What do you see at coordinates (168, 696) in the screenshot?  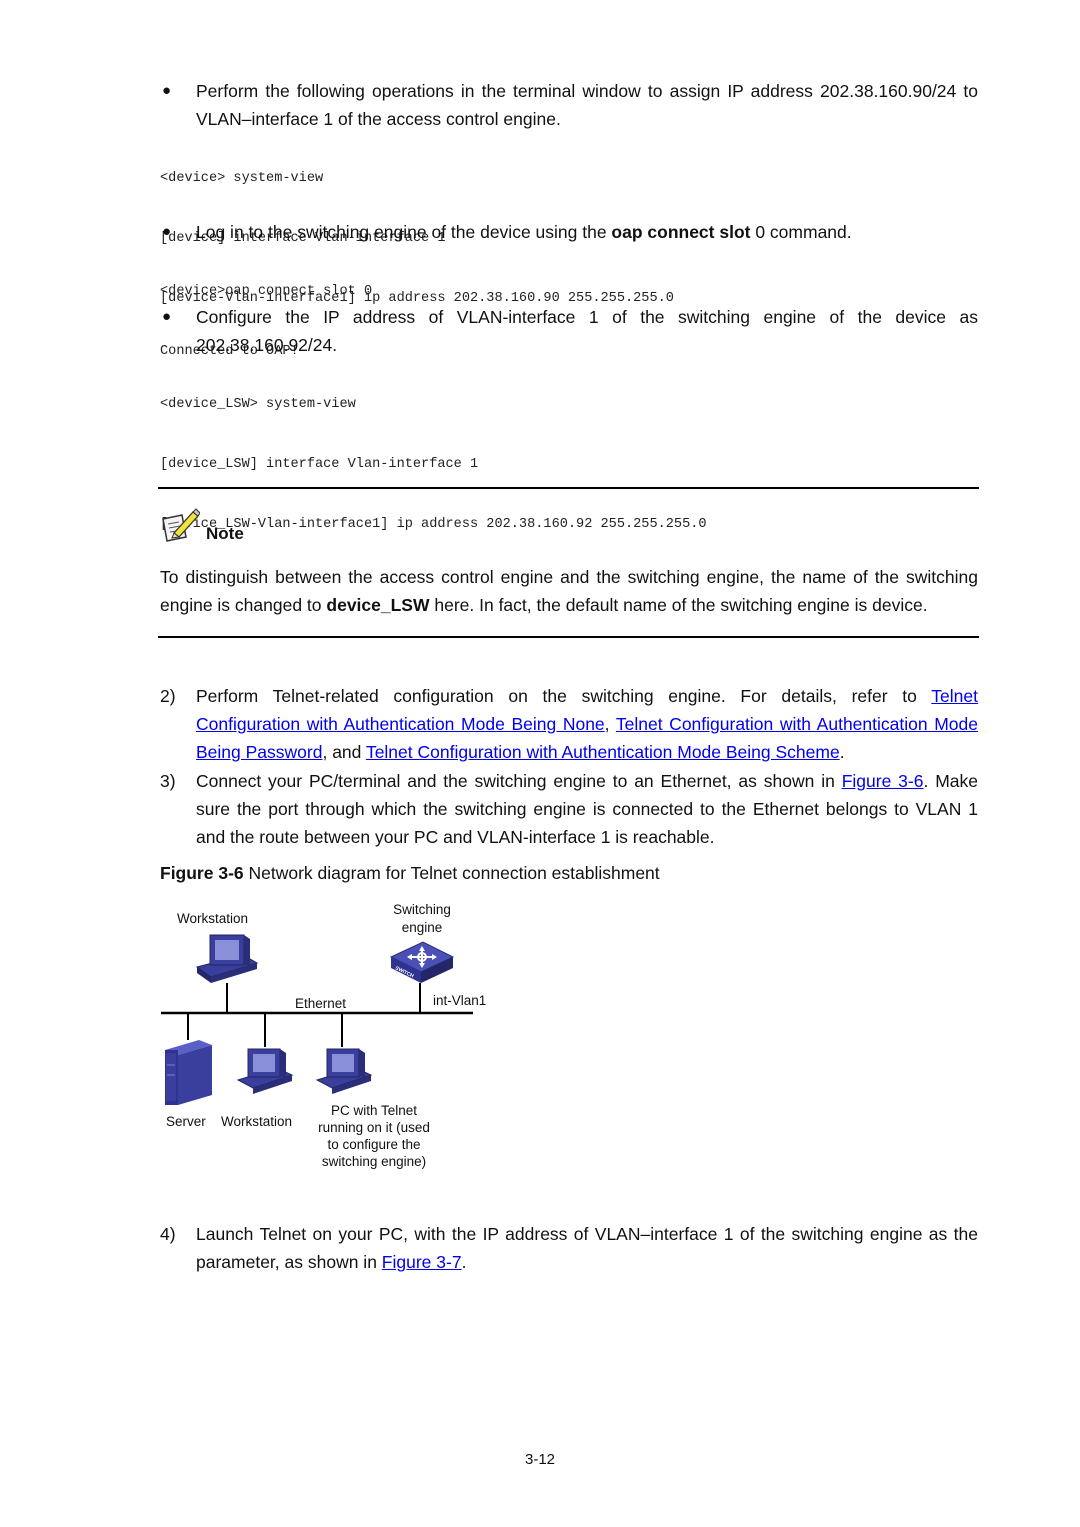 I see `step-number: 2)` at bounding box center [168, 696].